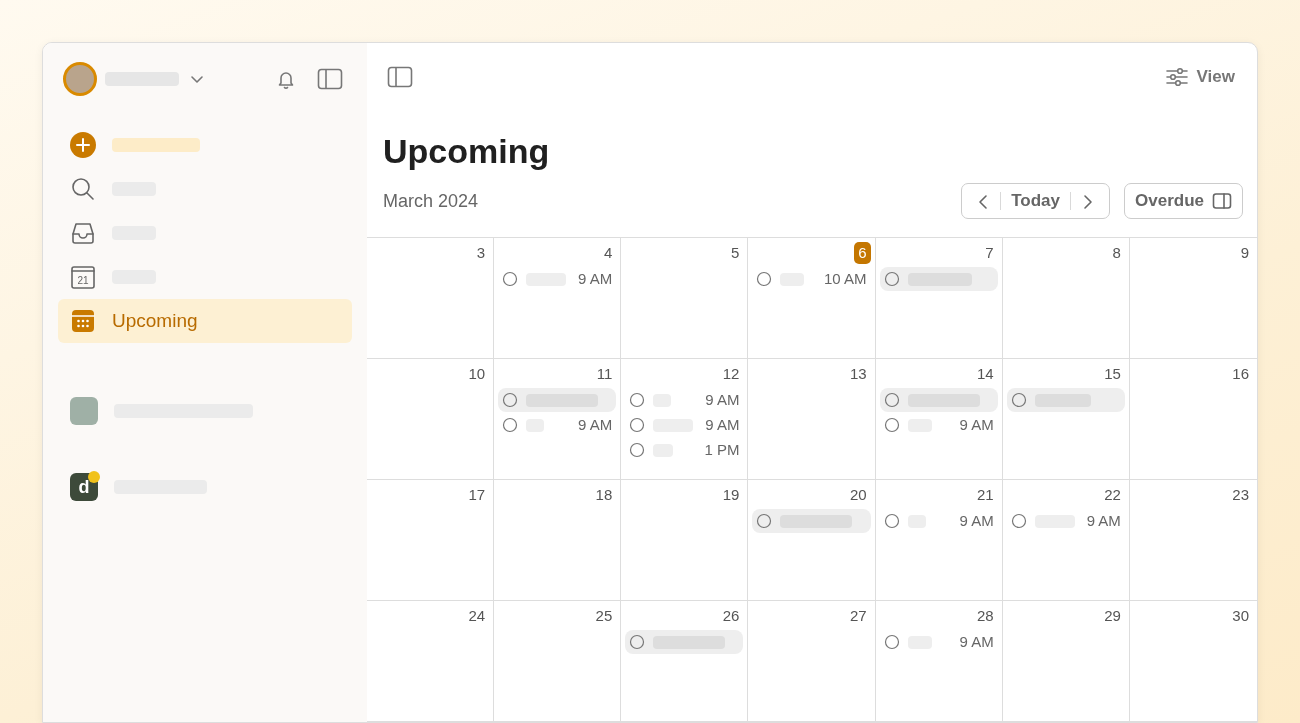  Describe the element at coordinates (477, 495) in the screenshot. I see `day-number: 17` at that location.